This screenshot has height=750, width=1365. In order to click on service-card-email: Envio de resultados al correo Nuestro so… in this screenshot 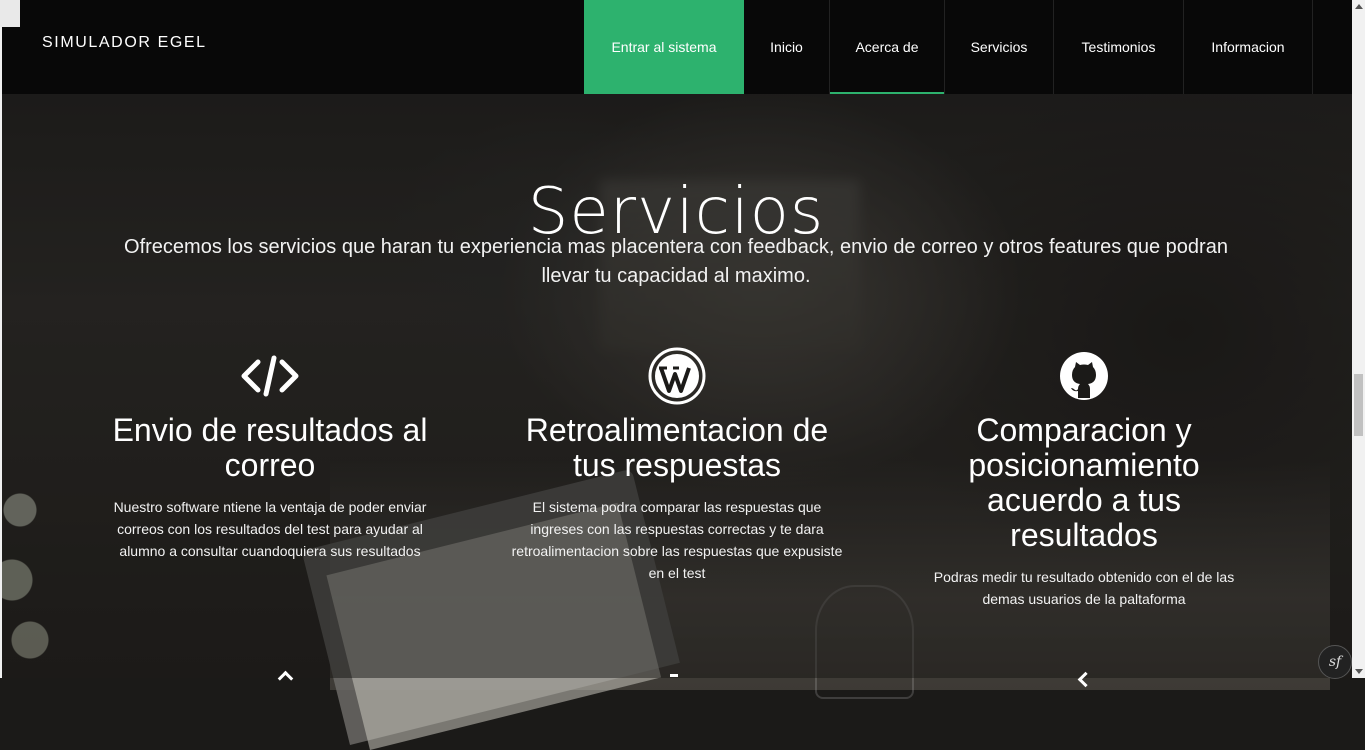, I will do `click(270, 453)`.